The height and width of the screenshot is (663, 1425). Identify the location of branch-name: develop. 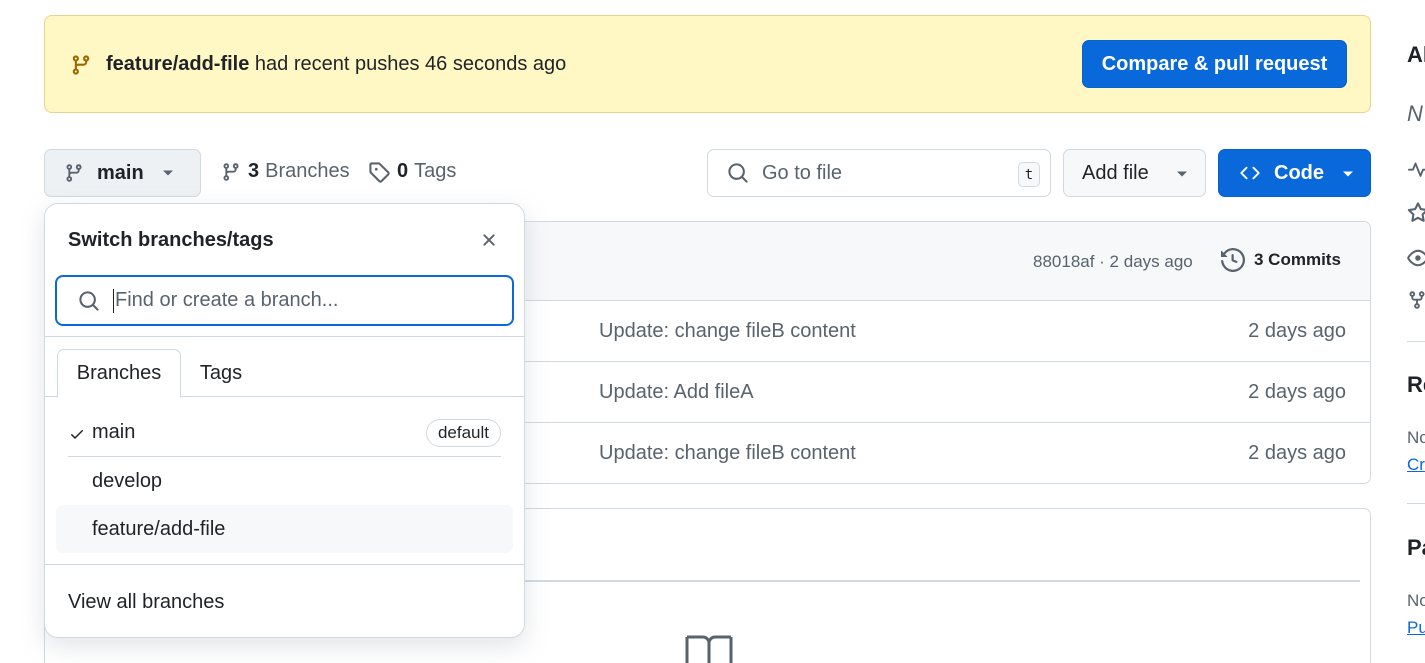
(127, 481).